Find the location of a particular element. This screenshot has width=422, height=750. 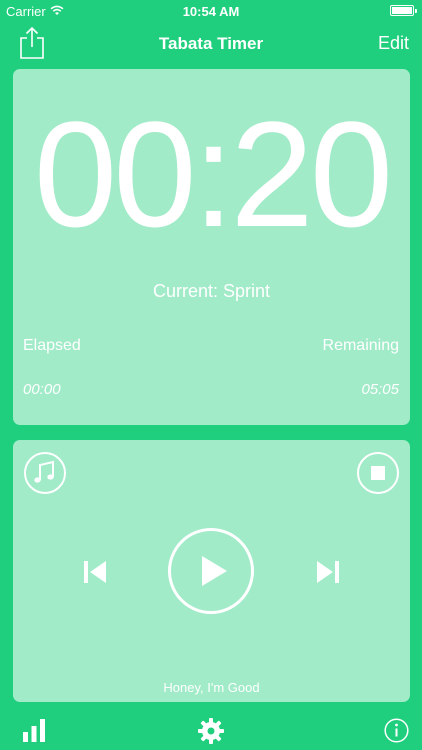

music-note-icon is located at coordinates (45, 478).